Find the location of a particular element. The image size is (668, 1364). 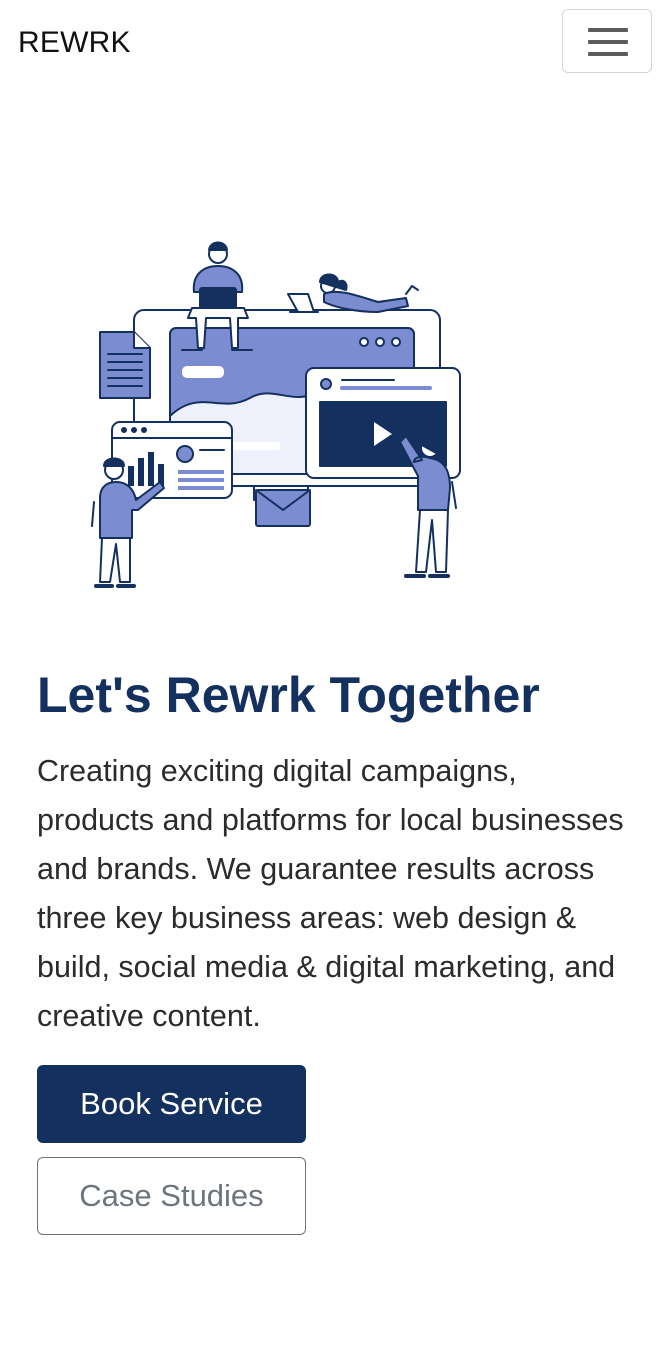

brand-logo: REWRK is located at coordinates (74, 43).